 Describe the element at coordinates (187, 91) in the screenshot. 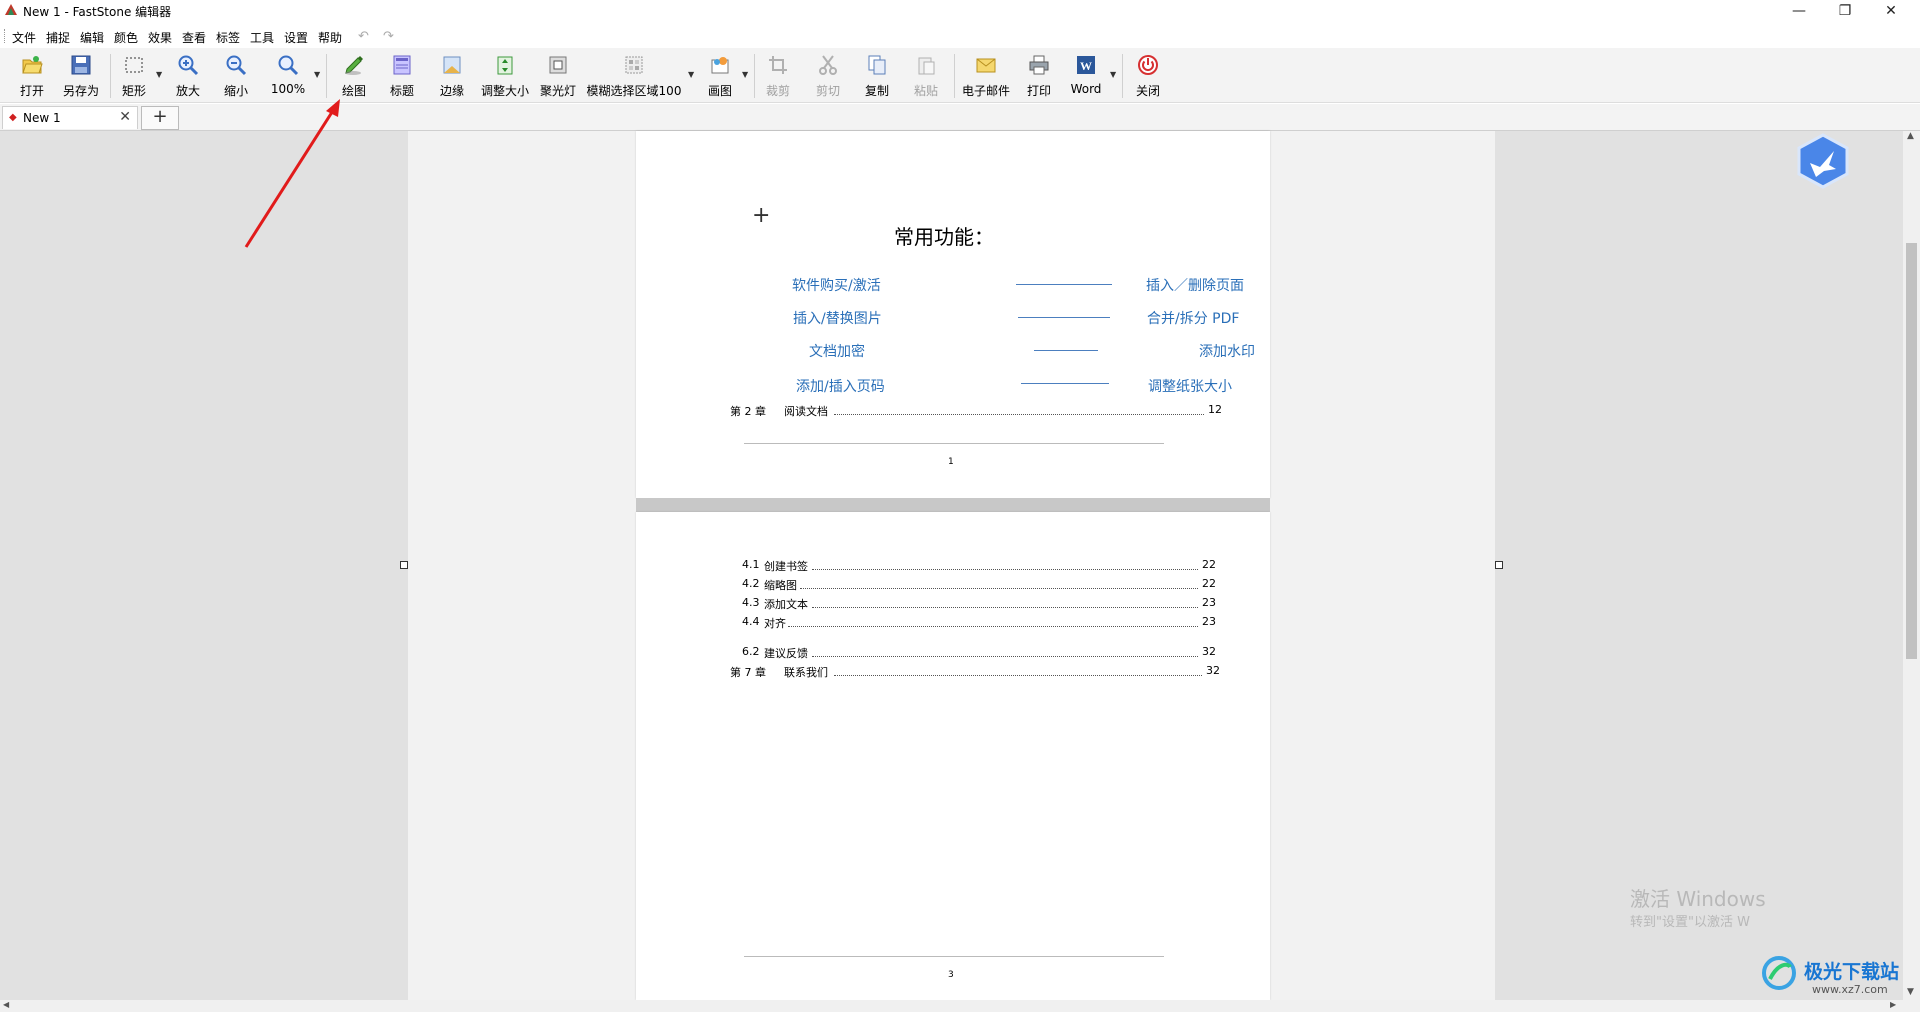

I see `zoom-in-label: 放大` at that location.